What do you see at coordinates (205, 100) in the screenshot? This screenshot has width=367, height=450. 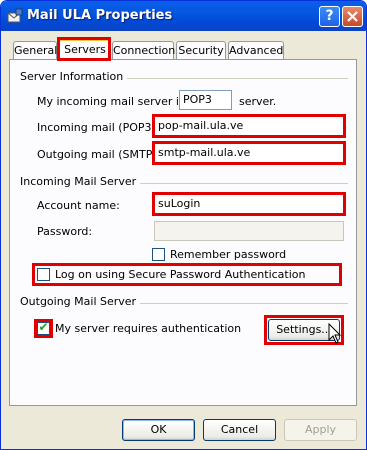 I see `incoming-type-field: POP3` at bounding box center [205, 100].